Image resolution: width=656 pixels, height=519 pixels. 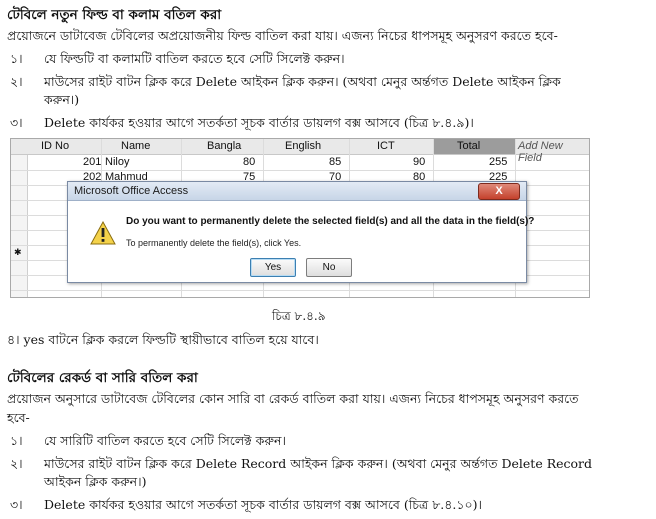 I want to click on column-header-id: ID No, so click(x=55, y=146).